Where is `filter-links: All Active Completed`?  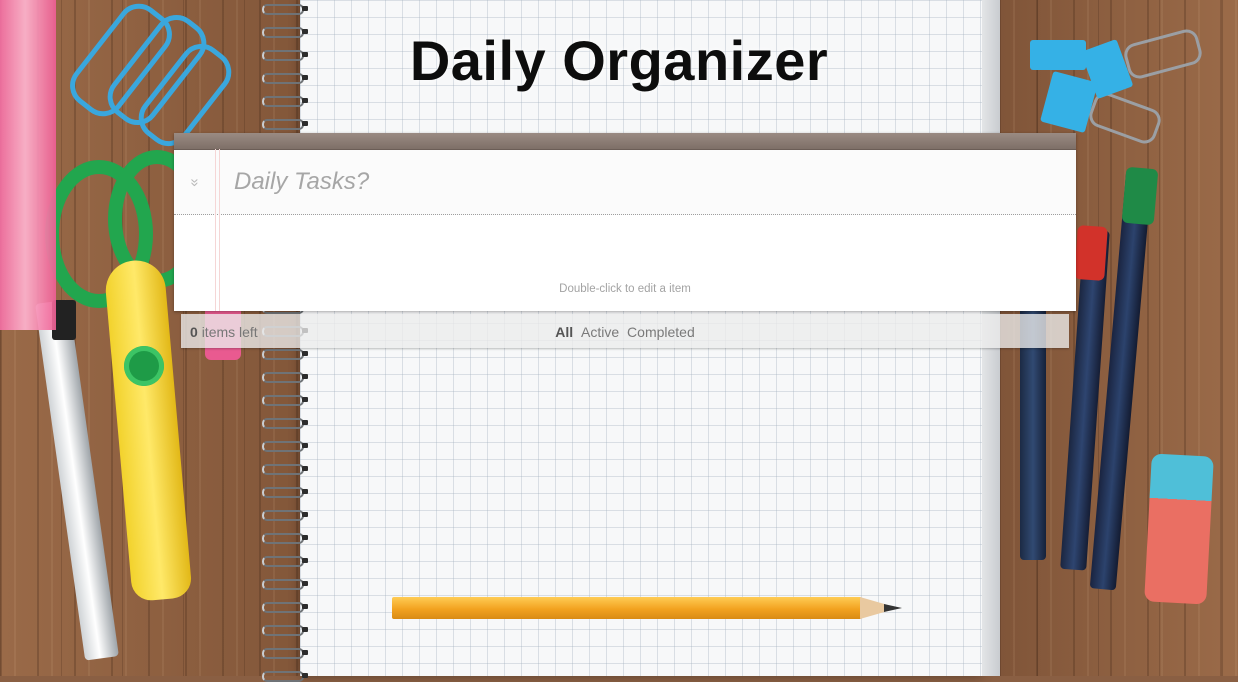 filter-links: All Active Completed is located at coordinates (625, 332).